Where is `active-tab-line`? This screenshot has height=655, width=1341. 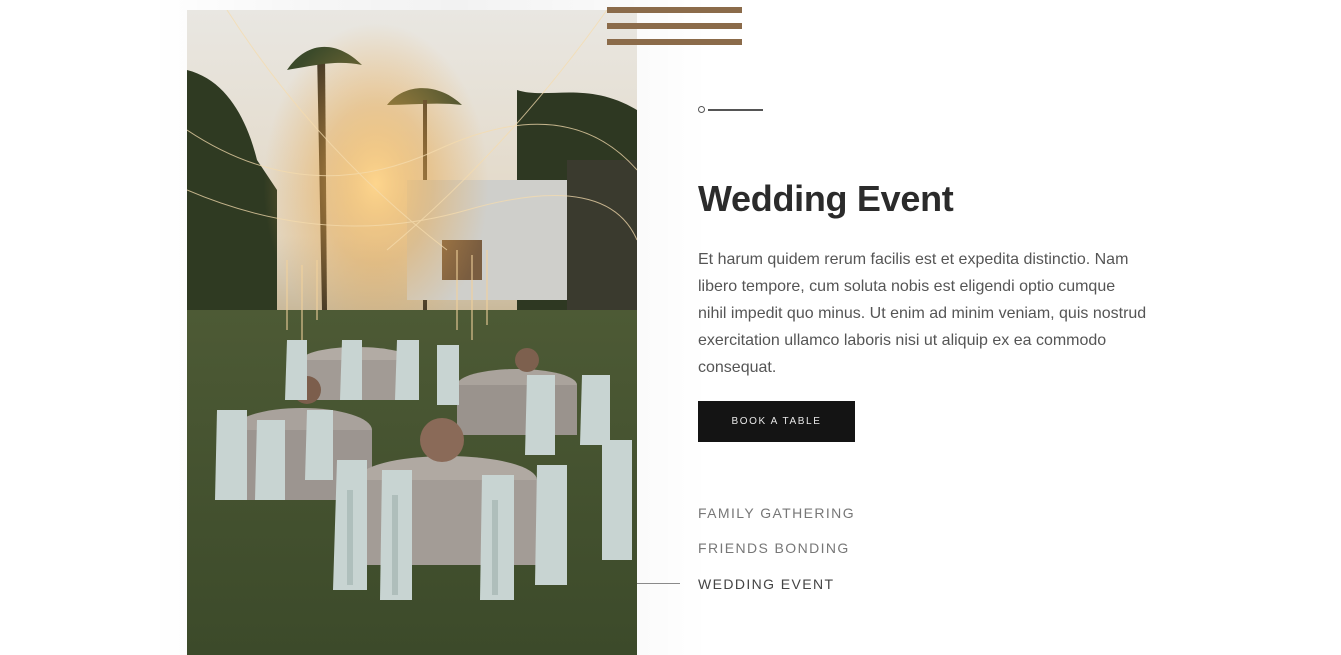 active-tab-line is located at coordinates (658, 583).